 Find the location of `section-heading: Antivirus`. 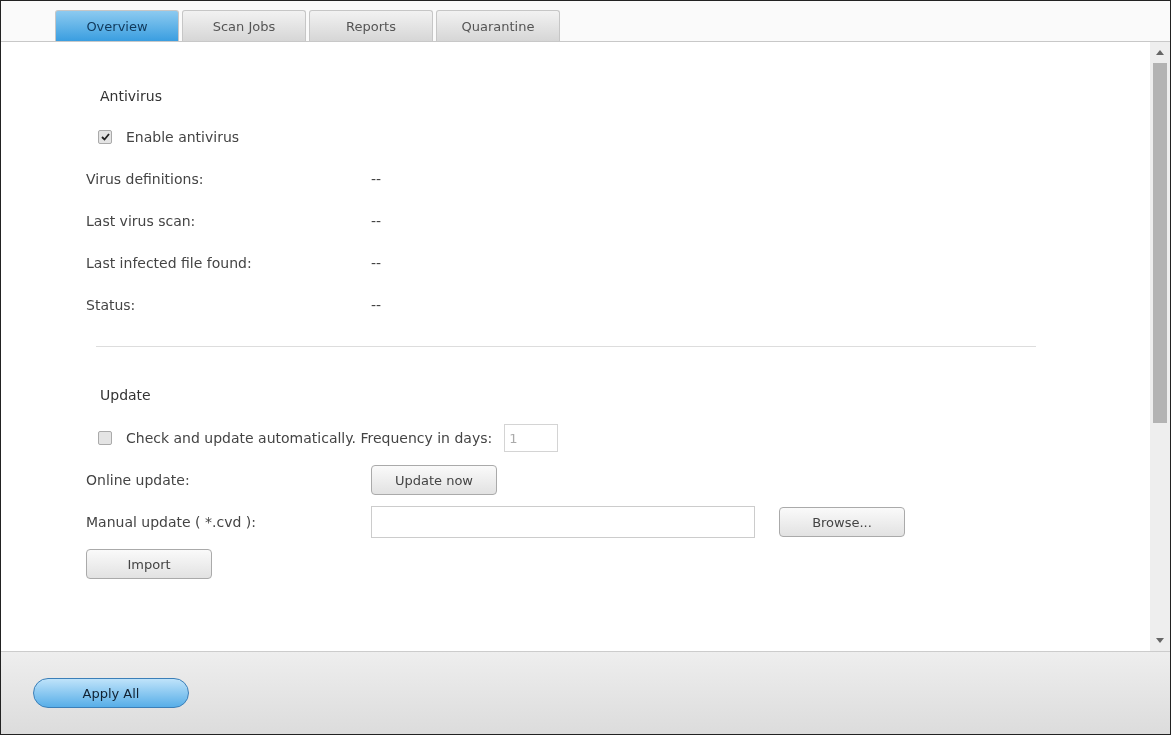

section-heading: Antivirus is located at coordinates (131, 96).